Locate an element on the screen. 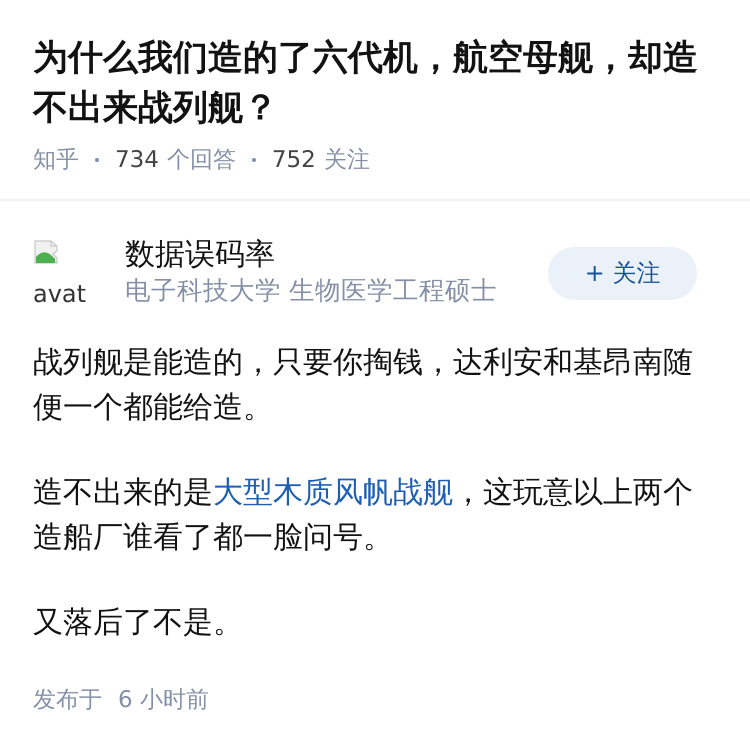 The width and height of the screenshot is (750, 754). published-time: 6 小时前 is located at coordinates (163, 700).